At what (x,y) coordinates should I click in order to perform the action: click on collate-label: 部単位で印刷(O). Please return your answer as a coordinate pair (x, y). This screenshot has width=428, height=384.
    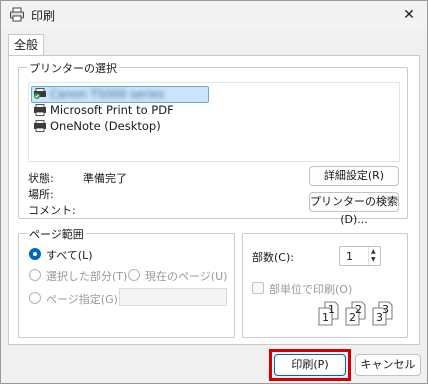
    Looking at the image, I should click on (311, 289).